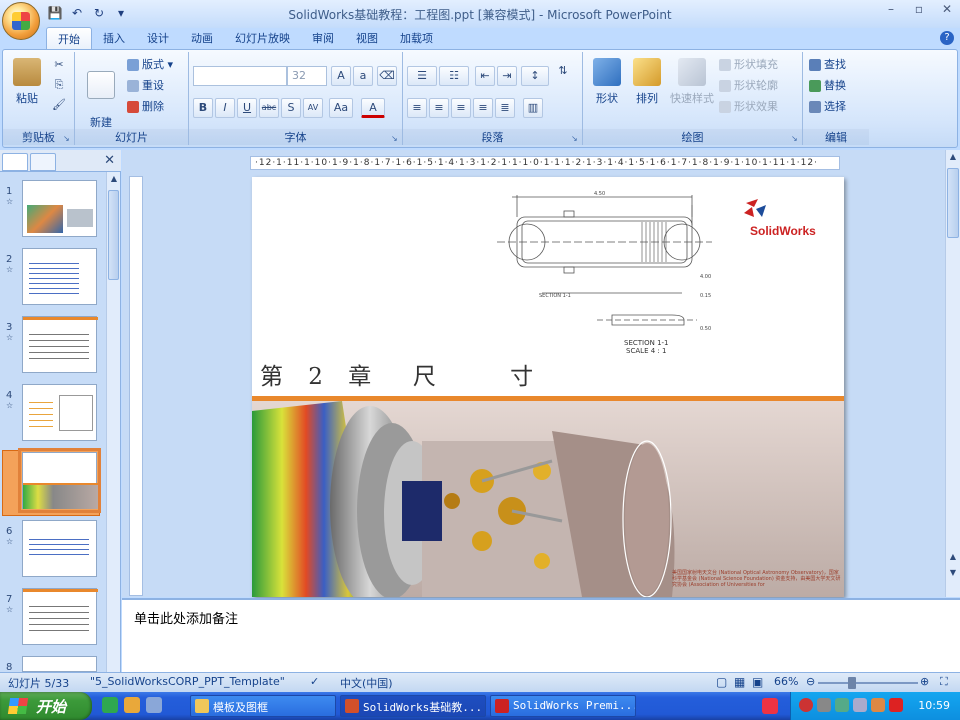 The height and width of the screenshot is (720, 960). Describe the element at coordinates (313, 108) in the screenshot. I see `spacing-button: AV` at that location.